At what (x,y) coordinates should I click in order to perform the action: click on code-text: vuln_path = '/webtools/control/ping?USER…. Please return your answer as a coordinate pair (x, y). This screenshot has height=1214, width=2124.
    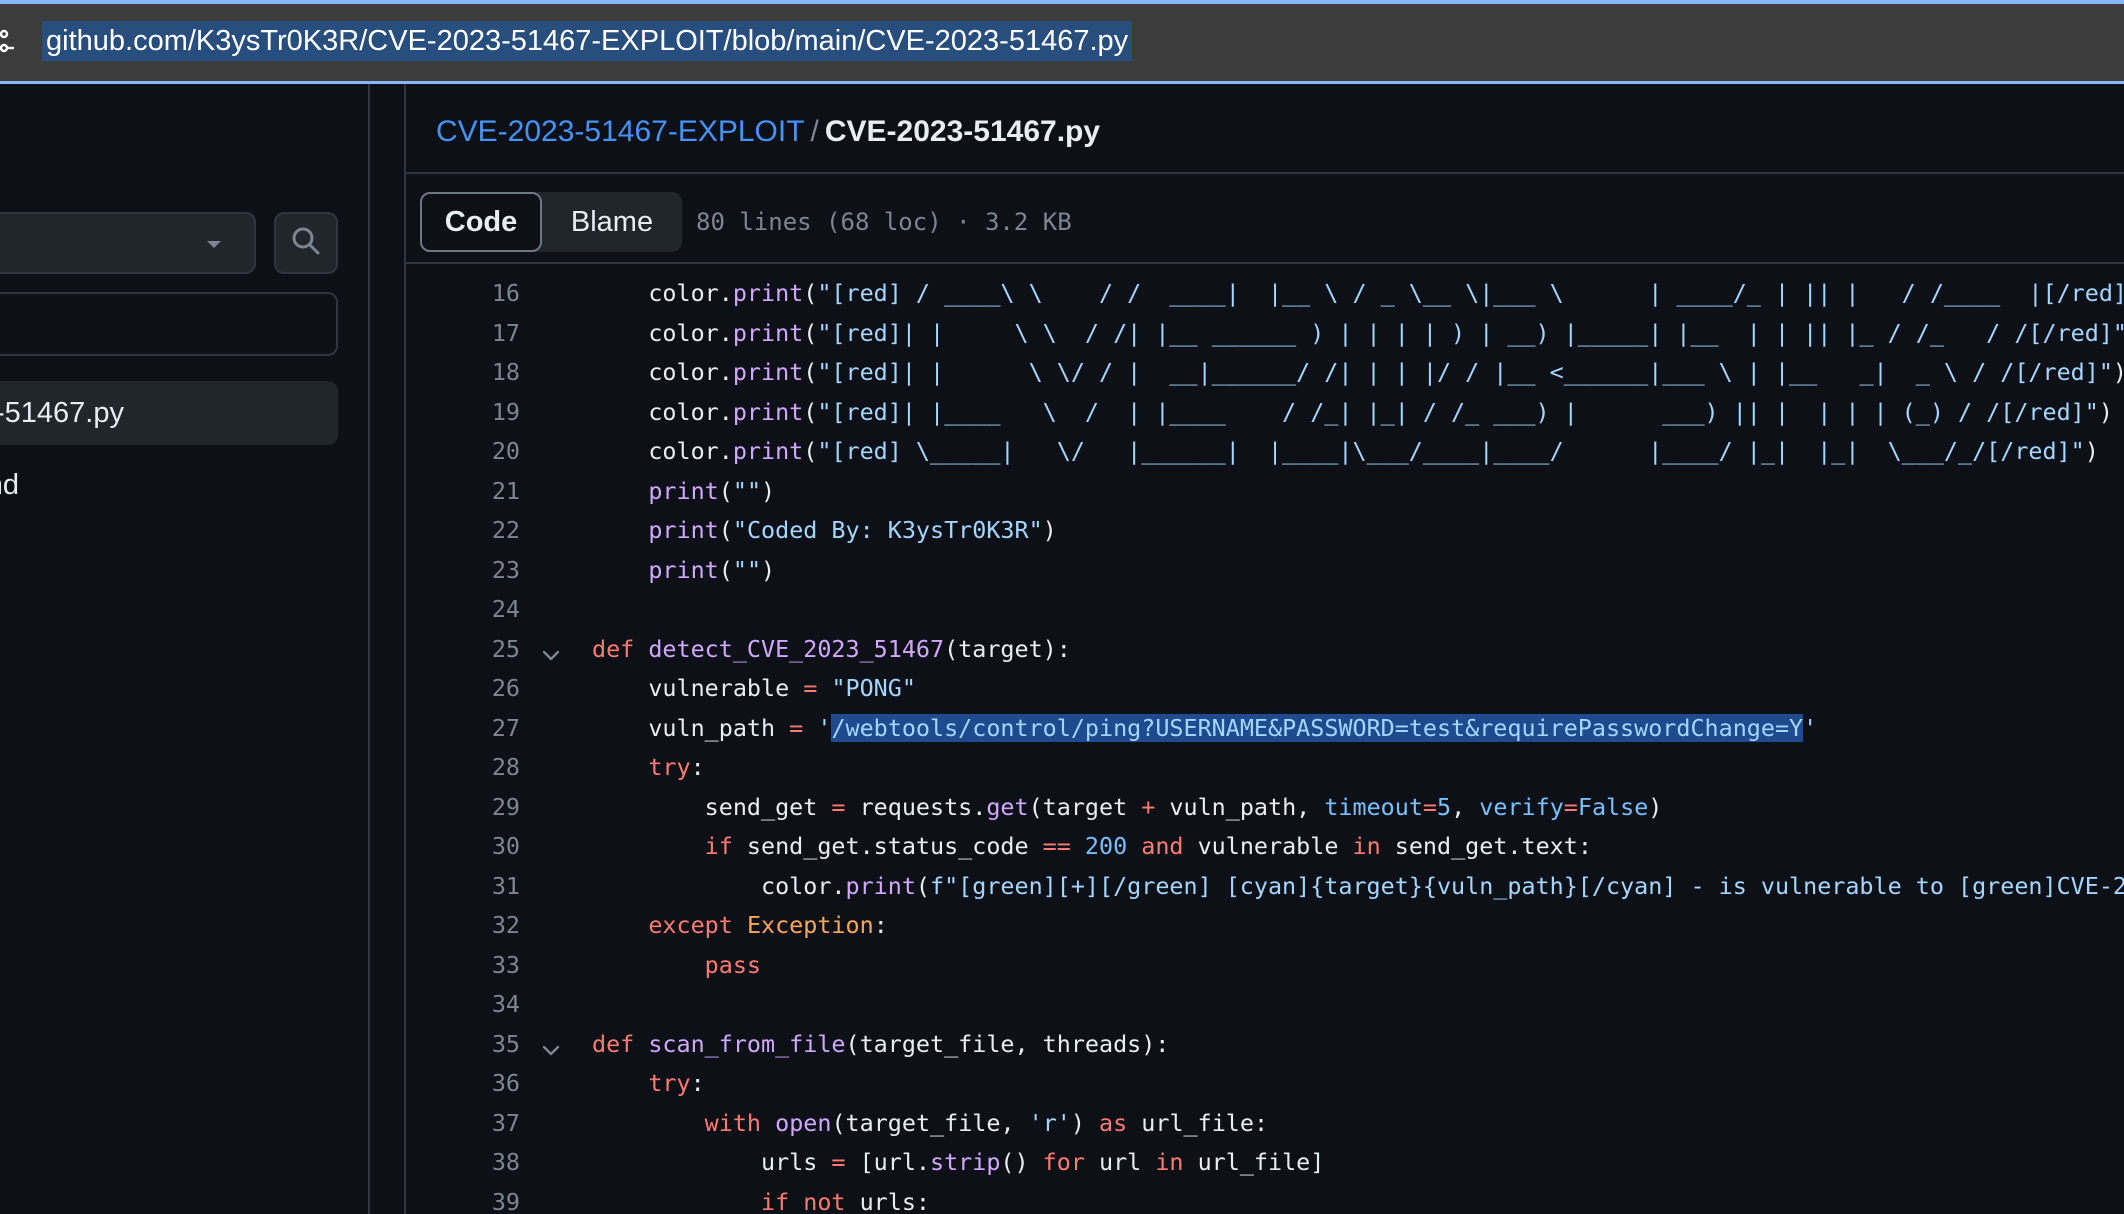
    Looking at the image, I should click on (1205, 727).